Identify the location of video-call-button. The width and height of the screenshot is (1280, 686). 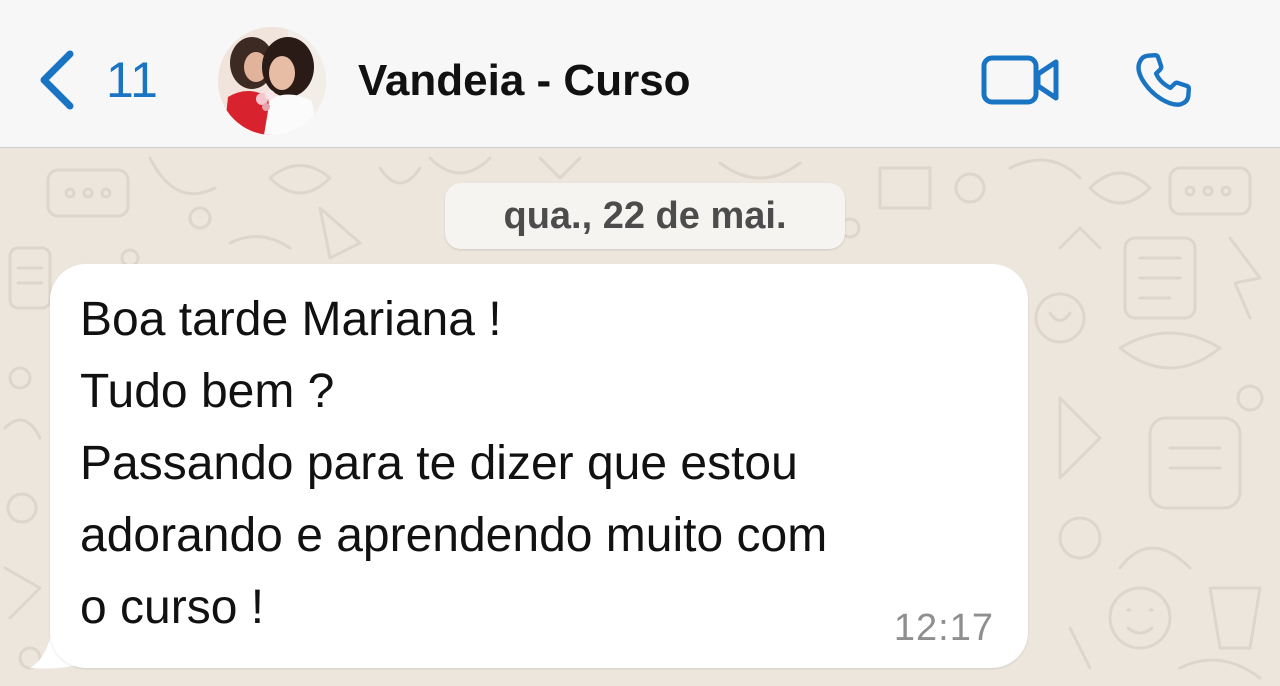
(1021, 80).